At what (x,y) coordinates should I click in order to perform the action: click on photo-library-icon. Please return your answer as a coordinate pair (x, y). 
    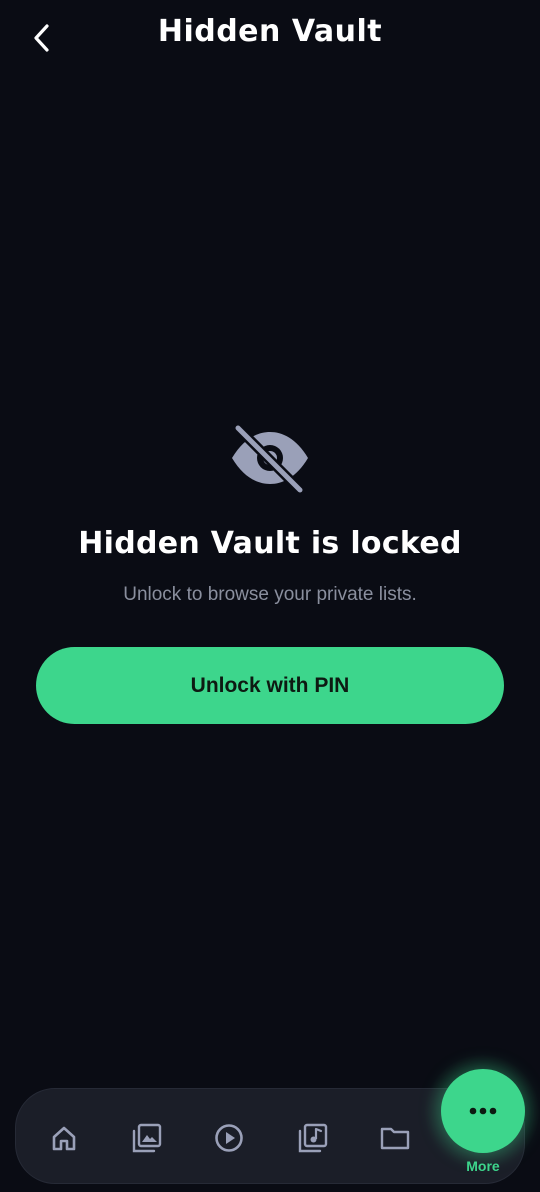
    Looking at the image, I should click on (147, 1138).